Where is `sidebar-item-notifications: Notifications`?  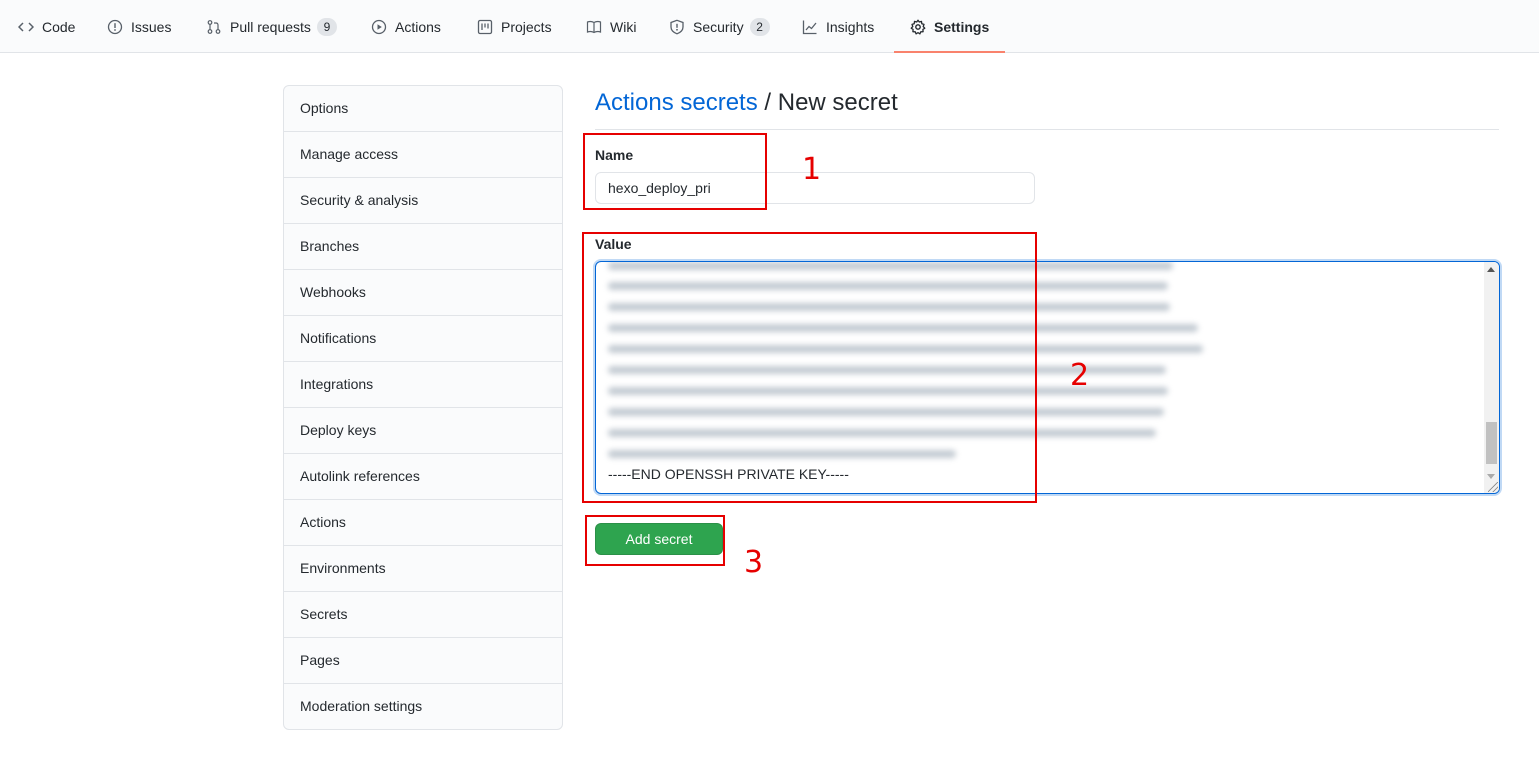
sidebar-item-notifications: Notifications is located at coordinates (423, 339).